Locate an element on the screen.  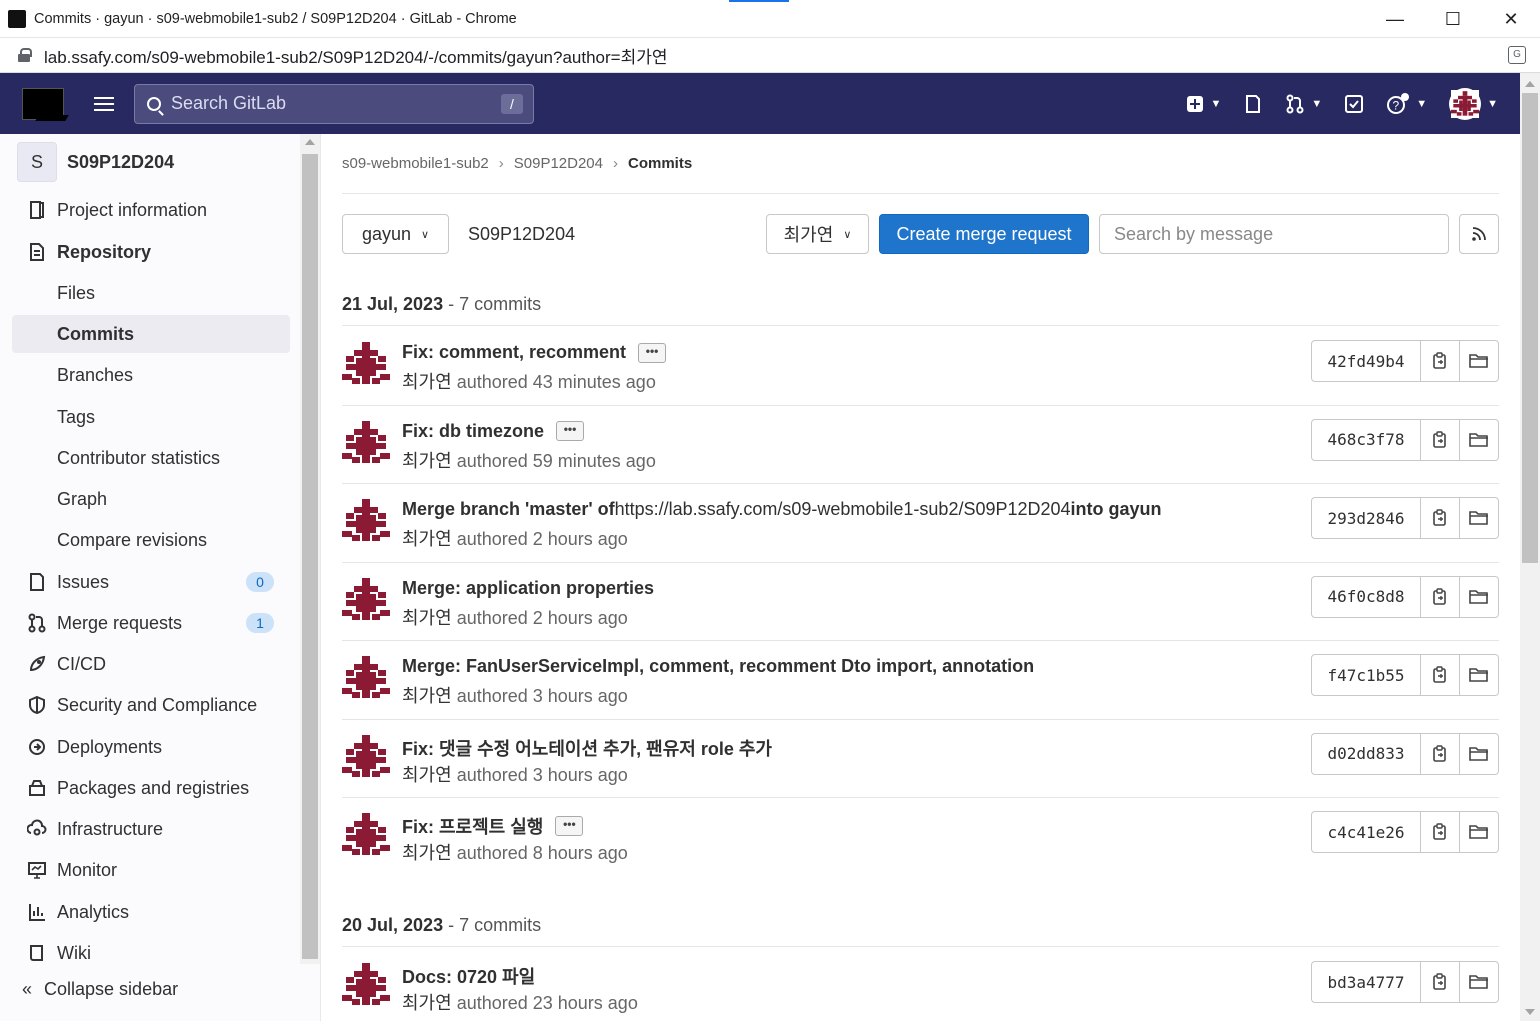
sidebar-item-project-information: Project information is located at coordinates (151, 210).